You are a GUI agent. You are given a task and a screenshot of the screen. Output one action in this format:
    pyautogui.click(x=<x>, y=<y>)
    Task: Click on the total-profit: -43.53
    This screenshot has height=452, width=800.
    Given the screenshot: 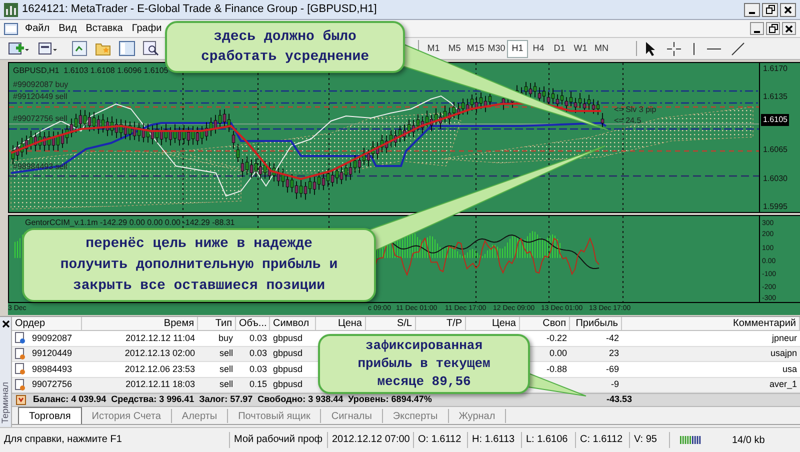 What is the action you would take?
    pyautogui.click(x=619, y=399)
    